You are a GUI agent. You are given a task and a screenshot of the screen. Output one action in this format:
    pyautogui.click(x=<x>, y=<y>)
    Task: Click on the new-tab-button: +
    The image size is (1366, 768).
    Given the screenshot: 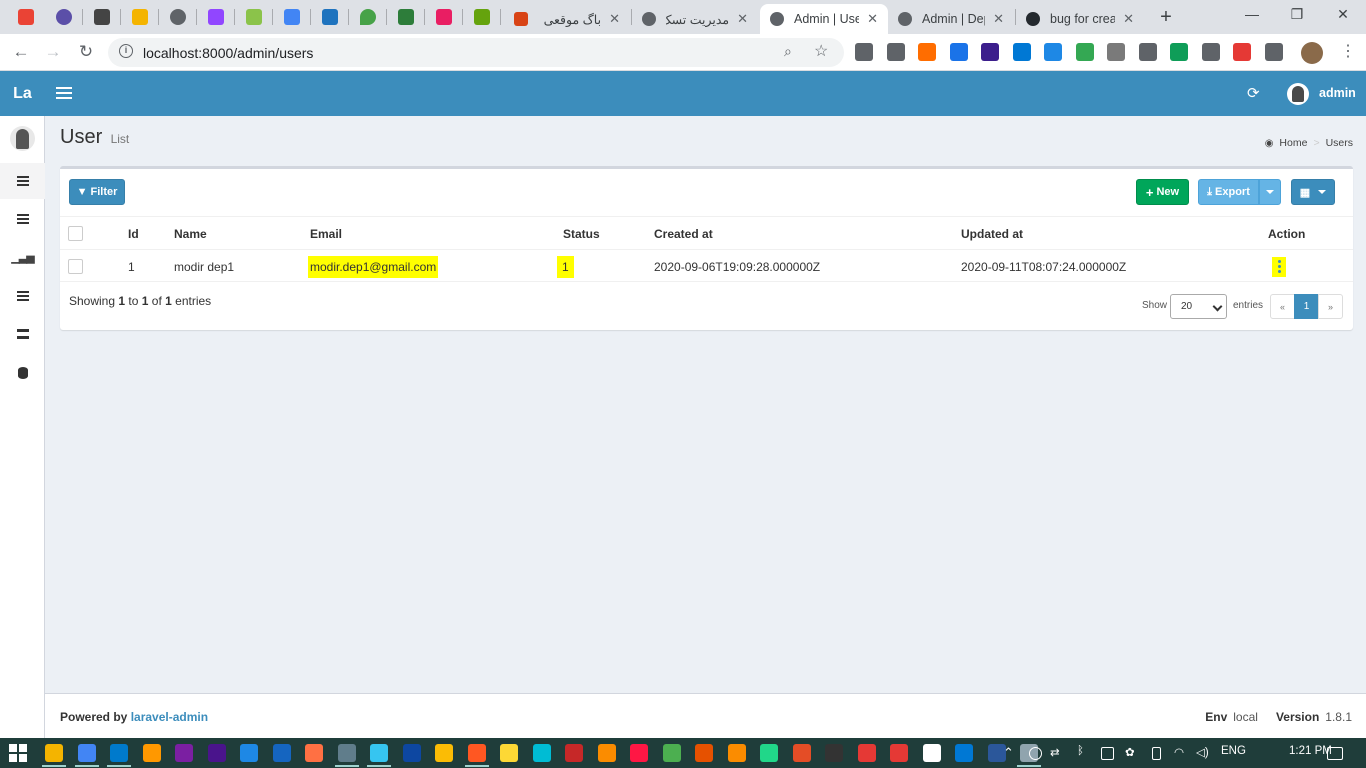 What is the action you would take?
    pyautogui.click(x=1166, y=17)
    